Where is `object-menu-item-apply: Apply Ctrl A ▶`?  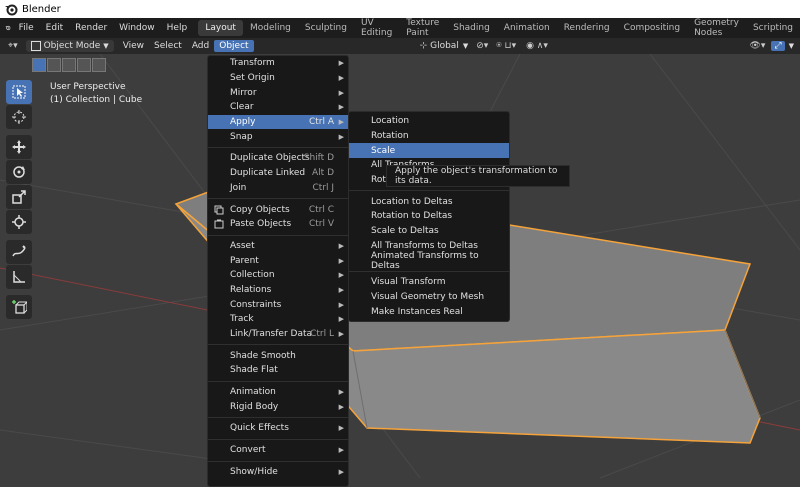 object-menu-item-apply: Apply Ctrl A ▶ is located at coordinates (278, 122).